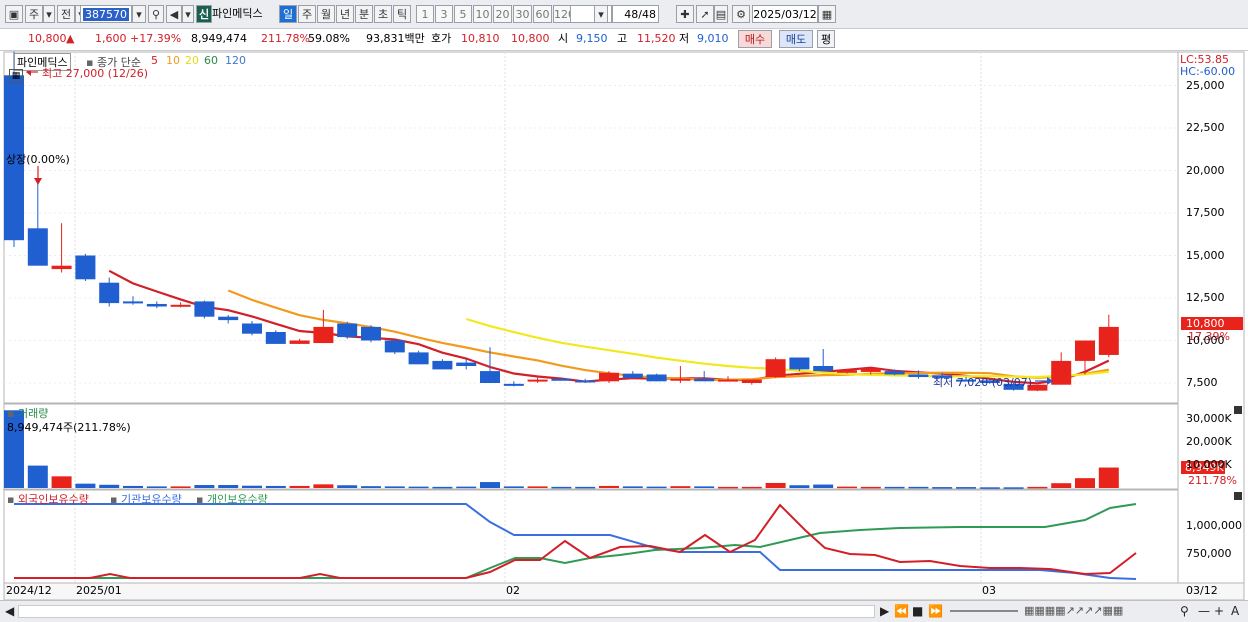 The width and height of the screenshot is (1248, 622). I want to click on stop-icon: ■, so click(917, 611).